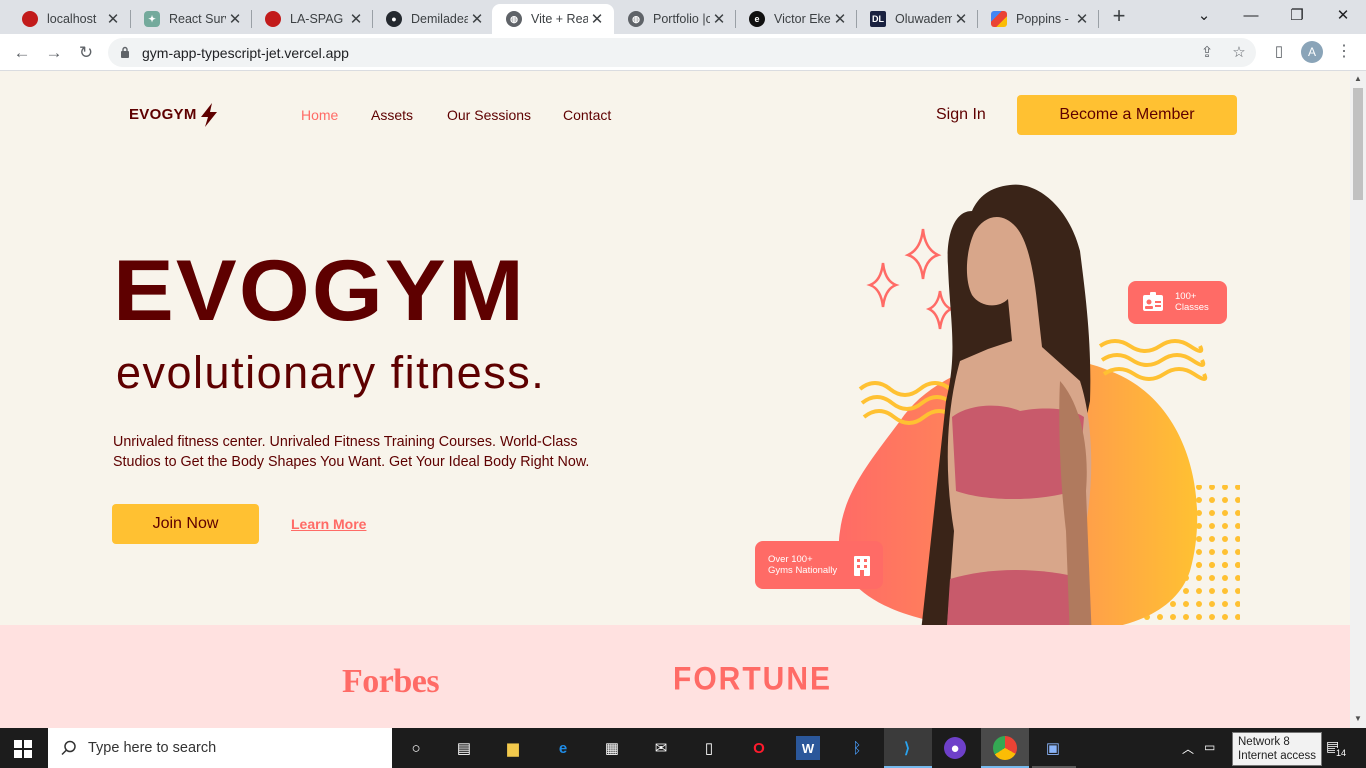 This screenshot has width=1366, height=768. What do you see at coordinates (955, 748) in the screenshot?
I see `github-desktop-icon: ●` at bounding box center [955, 748].